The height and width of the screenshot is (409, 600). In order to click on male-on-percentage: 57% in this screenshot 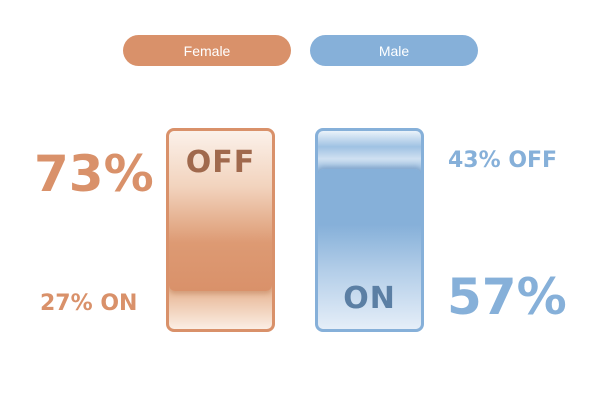, I will do `click(507, 297)`.